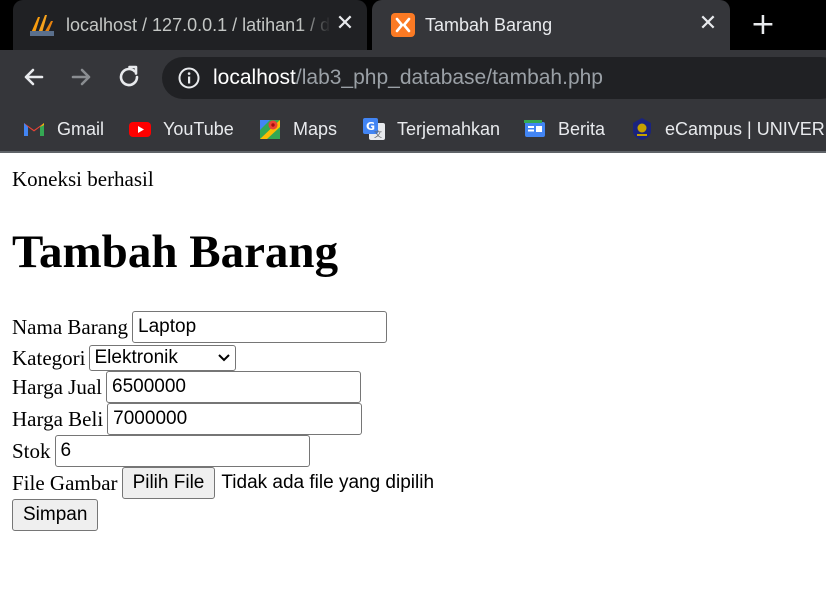 The height and width of the screenshot is (604, 826). I want to click on bookmark-label: Maps, so click(315, 128).